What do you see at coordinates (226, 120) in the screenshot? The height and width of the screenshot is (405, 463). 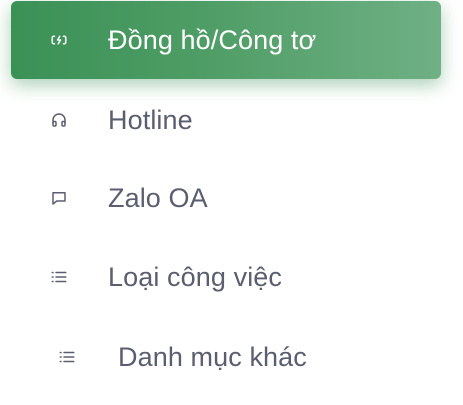 I see `sidebar-item-hotline: Hotline` at bounding box center [226, 120].